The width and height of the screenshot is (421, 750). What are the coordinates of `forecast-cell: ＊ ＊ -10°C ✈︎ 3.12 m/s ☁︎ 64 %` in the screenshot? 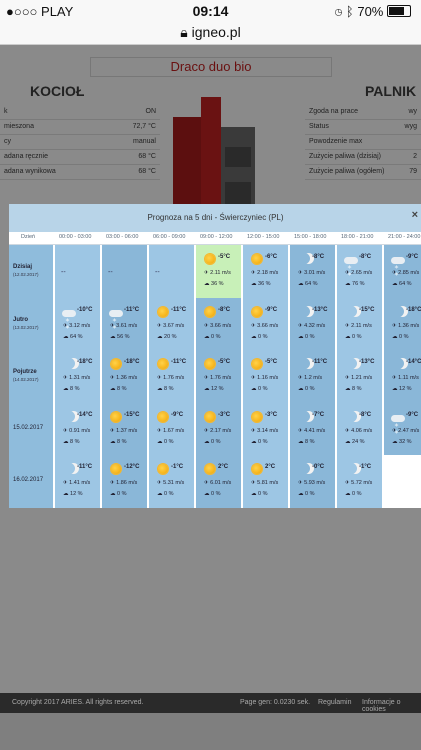 It's located at (77, 324).